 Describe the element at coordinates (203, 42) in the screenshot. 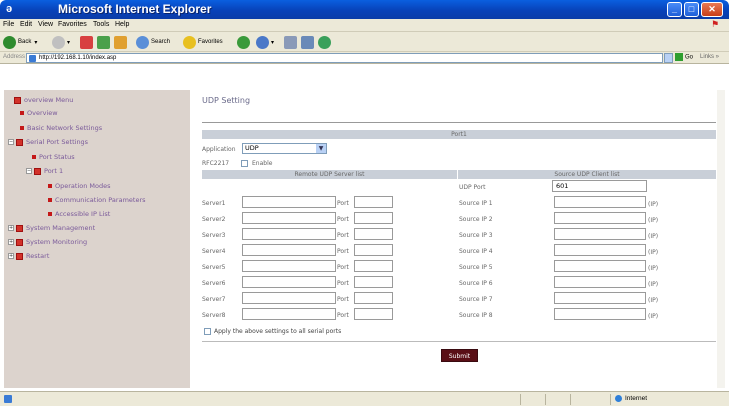

I see `favorites-button: Favorites` at that location.